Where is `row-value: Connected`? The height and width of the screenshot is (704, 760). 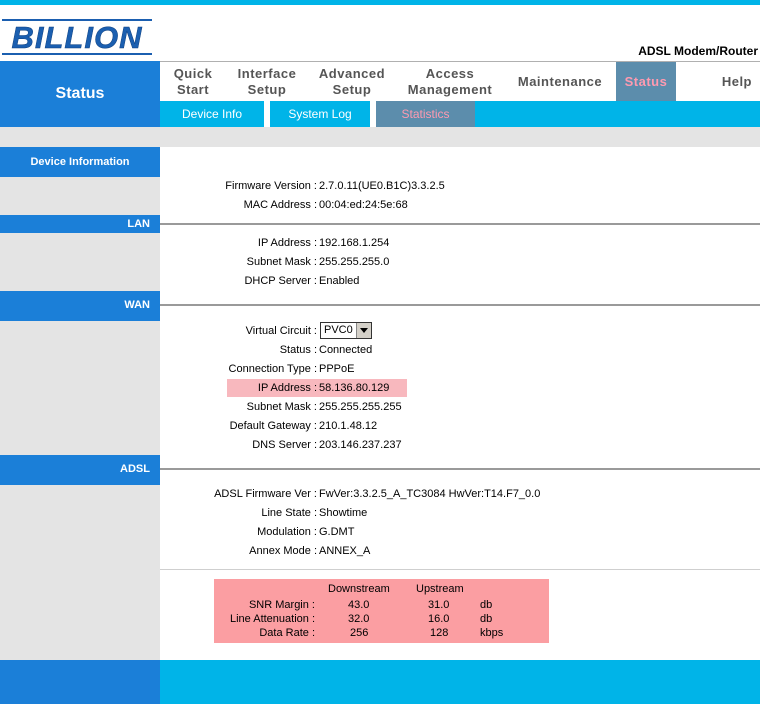
row-value: Connected is located at coordinates (346, 350).